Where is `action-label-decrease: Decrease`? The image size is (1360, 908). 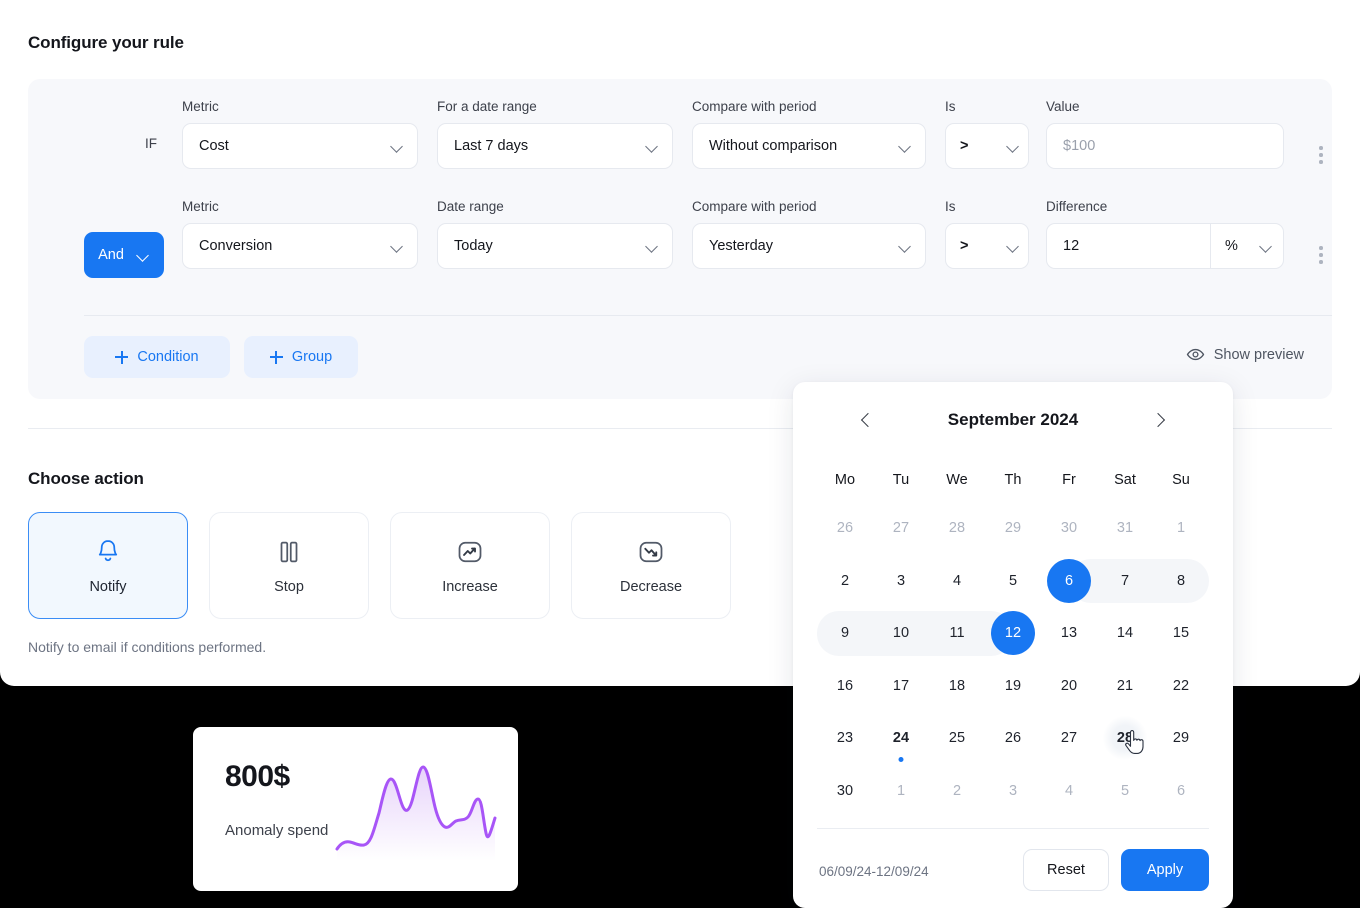 action-label-decrease: Decrease is located at coordinates (651, 586).